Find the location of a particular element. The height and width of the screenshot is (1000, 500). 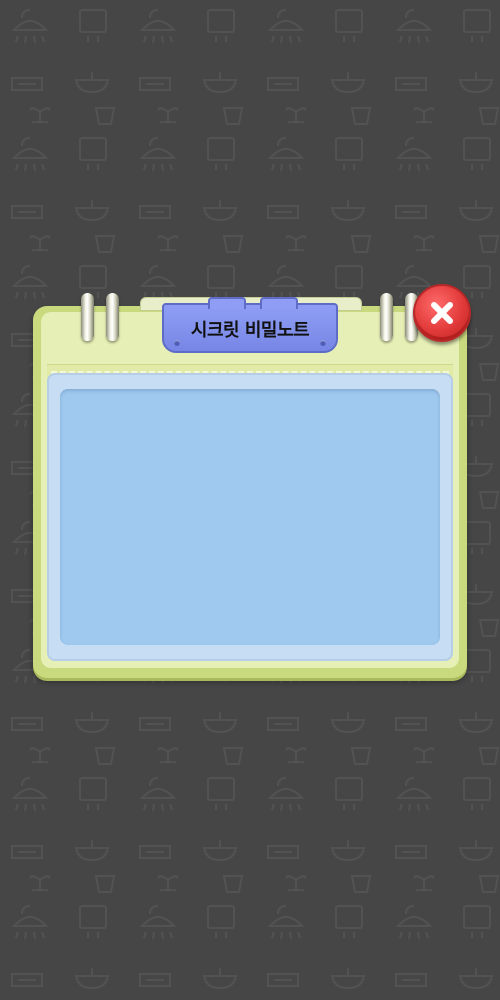

close-button is located at coordinates (442, 313).